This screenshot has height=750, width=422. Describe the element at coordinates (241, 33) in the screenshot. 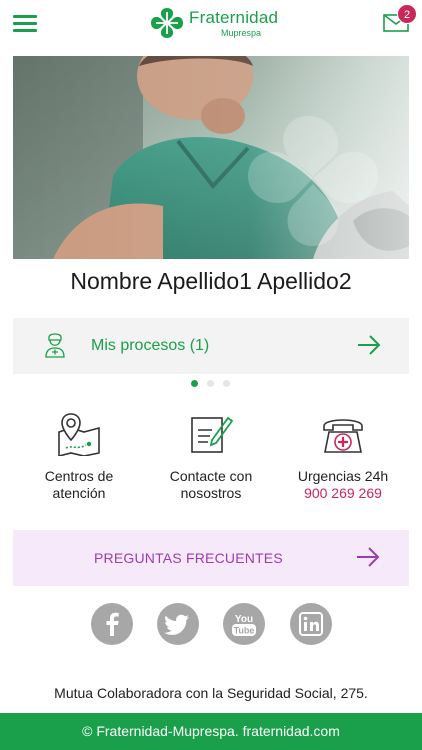

I see `brand-subtitle: Muprespa` at that location.